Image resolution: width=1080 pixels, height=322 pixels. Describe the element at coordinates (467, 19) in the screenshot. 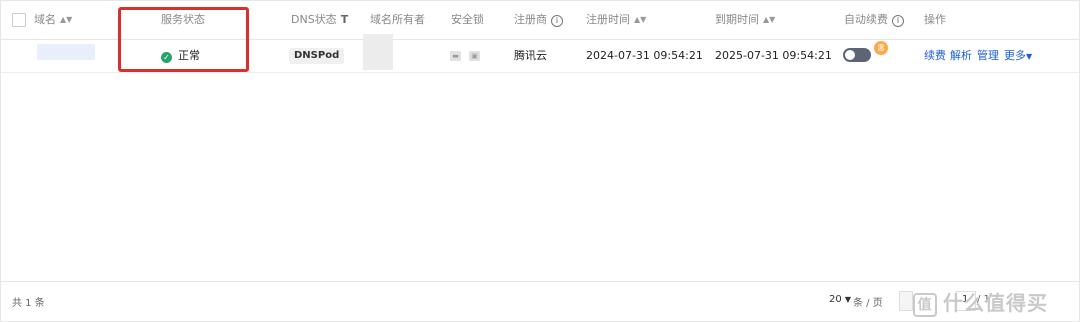

I see `column-security-lock: 安全锁` at that location.